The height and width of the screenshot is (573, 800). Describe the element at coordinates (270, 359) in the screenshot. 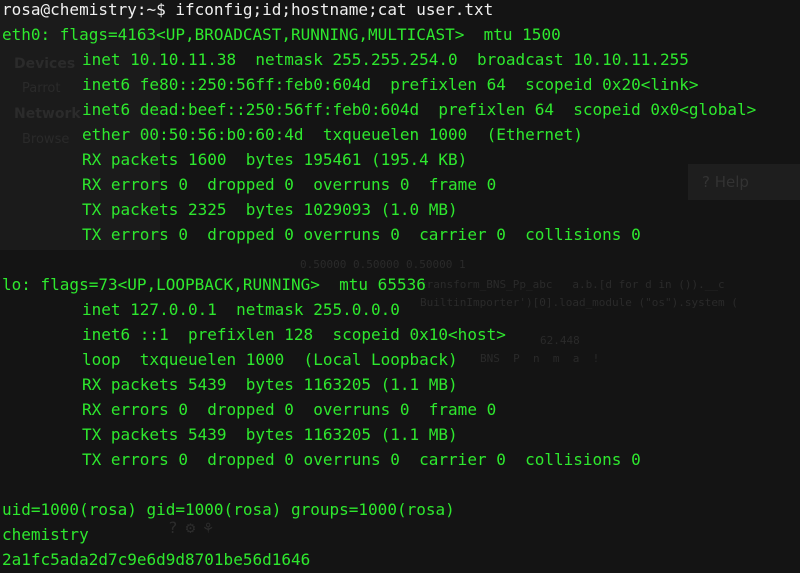

I see `output-line: loop txqueuelen 1000 (Local Loopback)` at that location.